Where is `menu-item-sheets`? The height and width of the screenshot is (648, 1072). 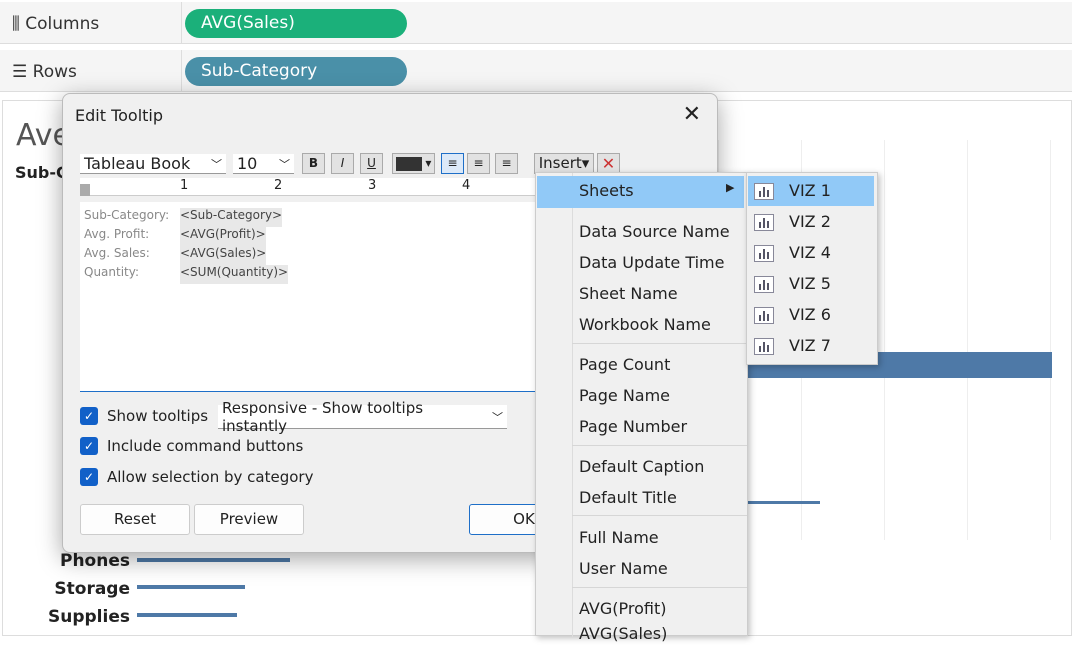 menu-item-sheets is located at coordinates (640, 192).